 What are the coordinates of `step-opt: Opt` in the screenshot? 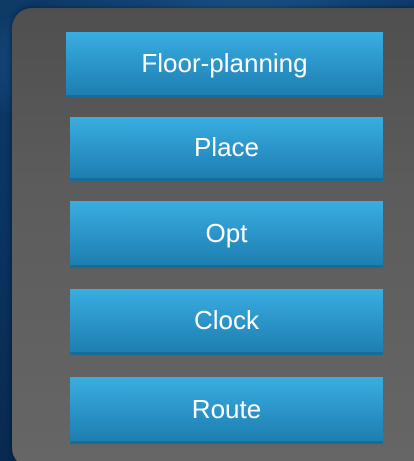 It's located at (226, 234).